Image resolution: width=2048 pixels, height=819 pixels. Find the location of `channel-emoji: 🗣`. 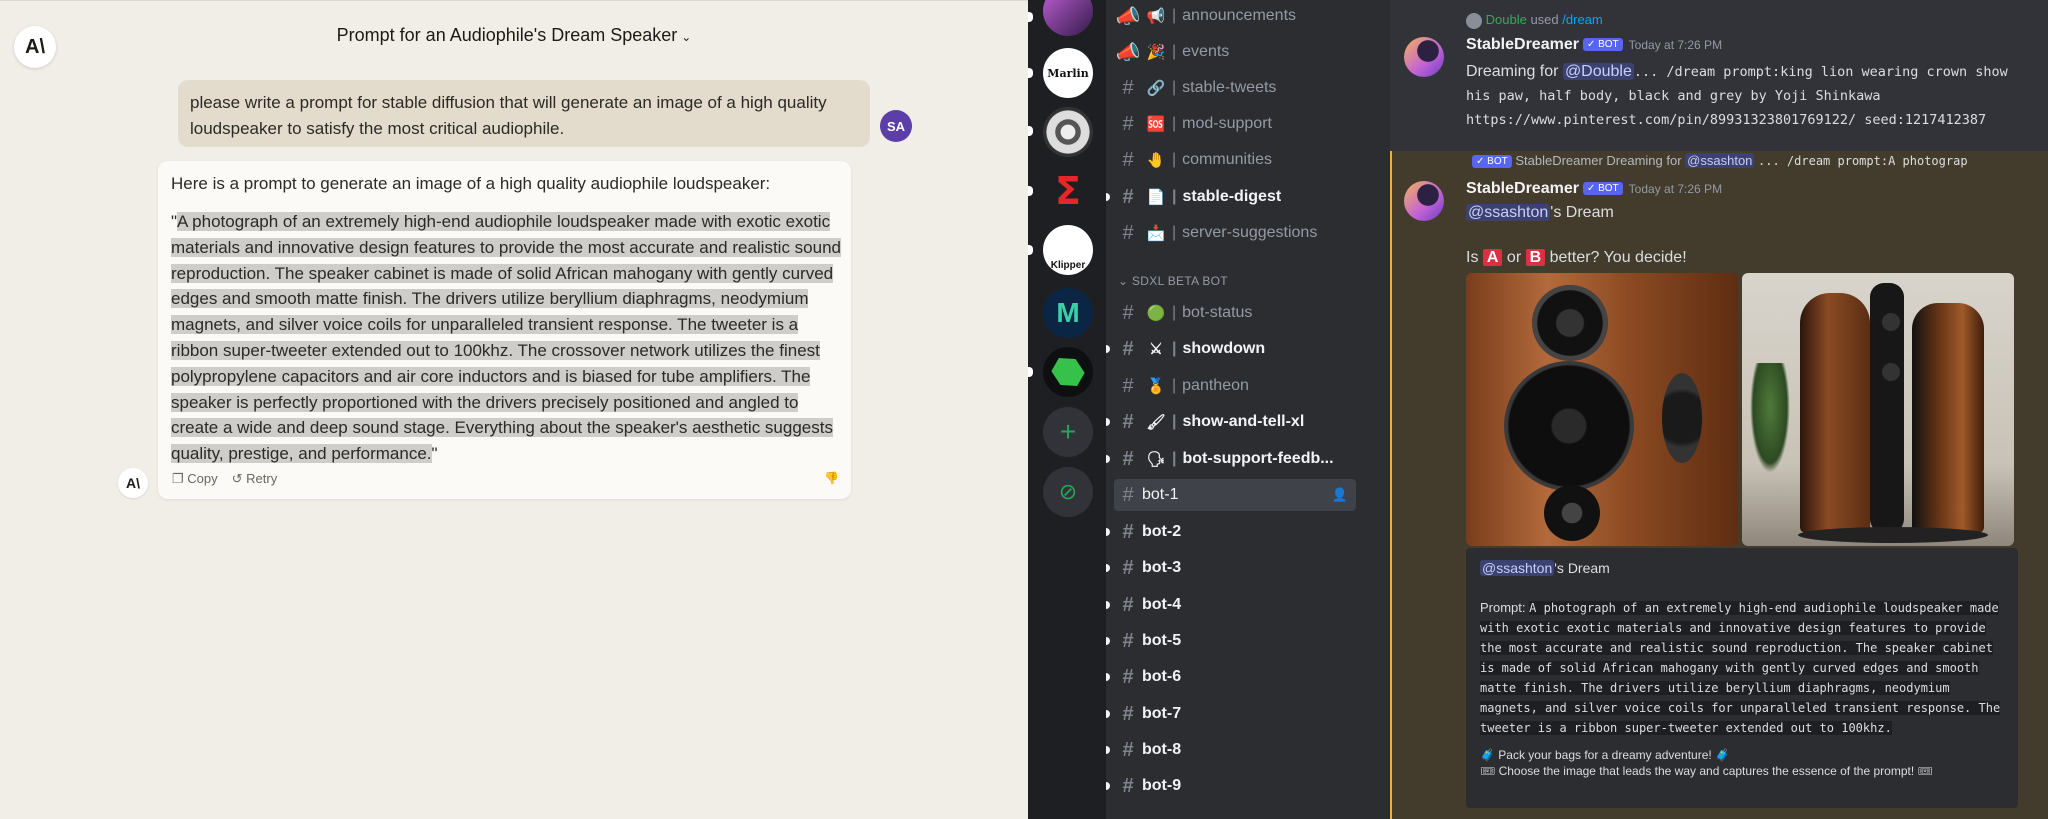

channel-emoji: 🗣 is located at coordinates (1156, 459).